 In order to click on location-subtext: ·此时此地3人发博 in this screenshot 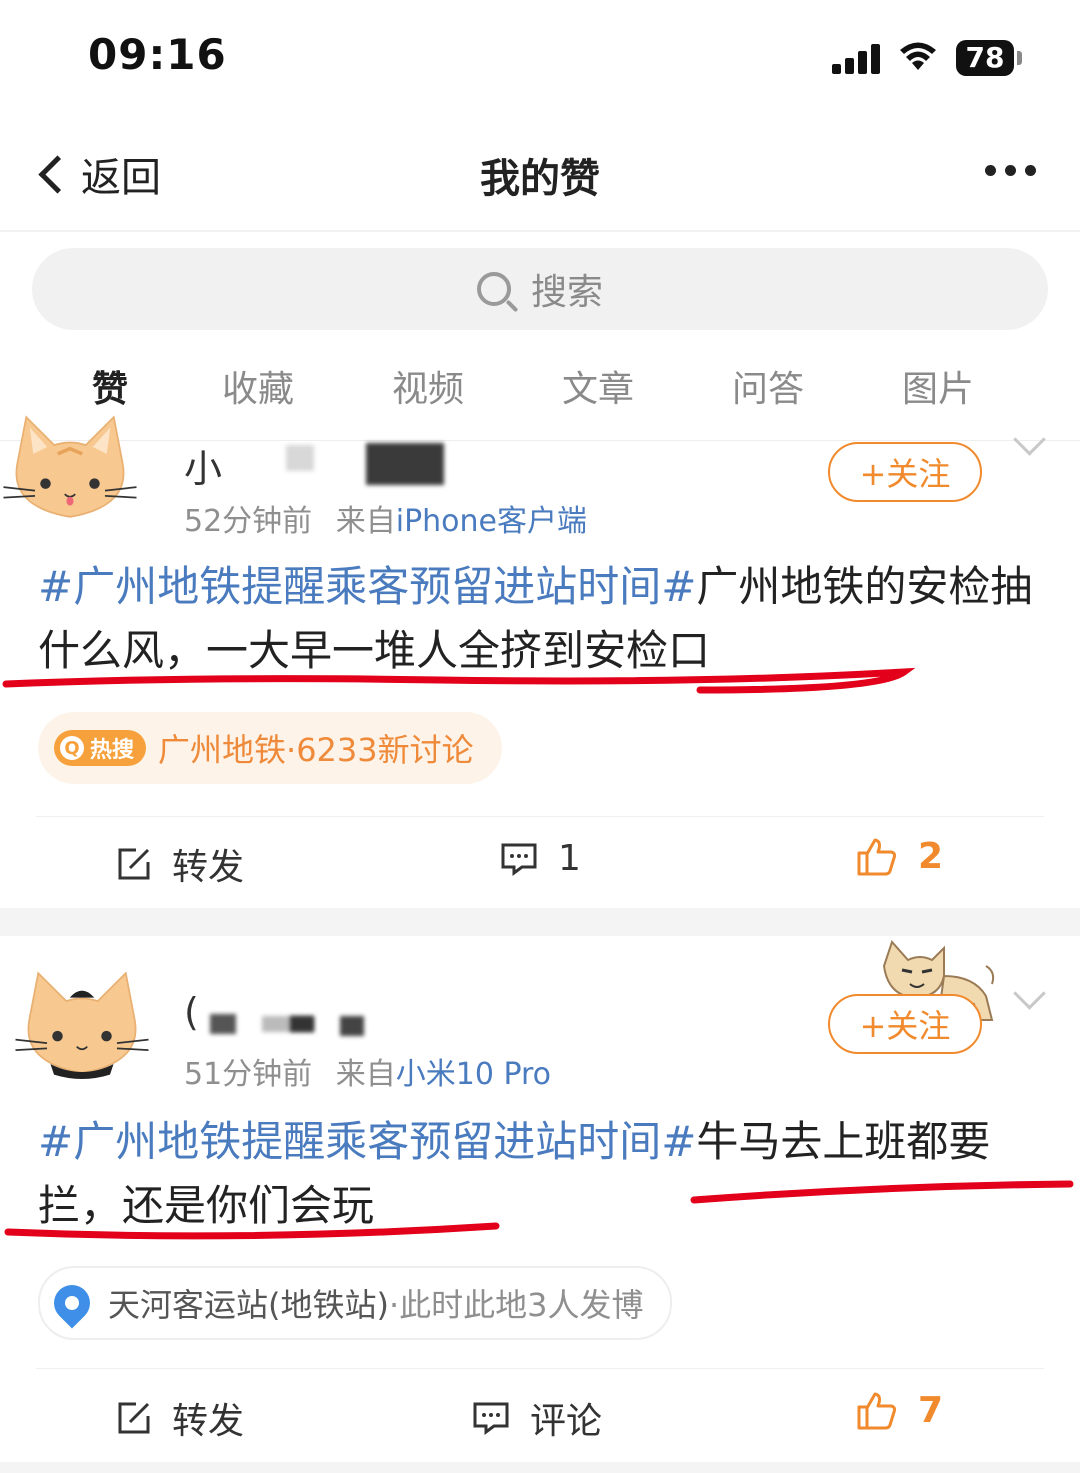, I will do `click(516, 1305)`.